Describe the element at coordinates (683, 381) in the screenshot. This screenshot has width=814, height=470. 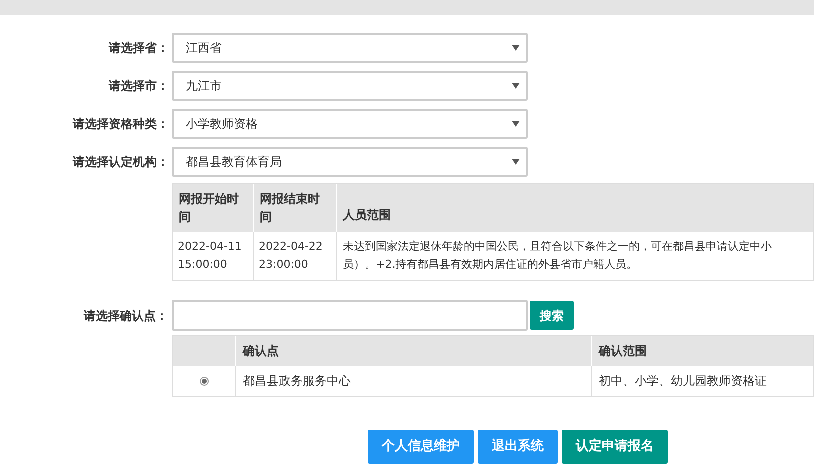
I see `table-cell-text: 初中、小学、幼儿园教师资格证` at that location.